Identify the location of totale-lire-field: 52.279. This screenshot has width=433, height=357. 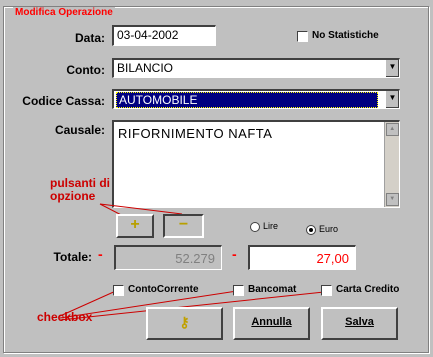
(168, 257).